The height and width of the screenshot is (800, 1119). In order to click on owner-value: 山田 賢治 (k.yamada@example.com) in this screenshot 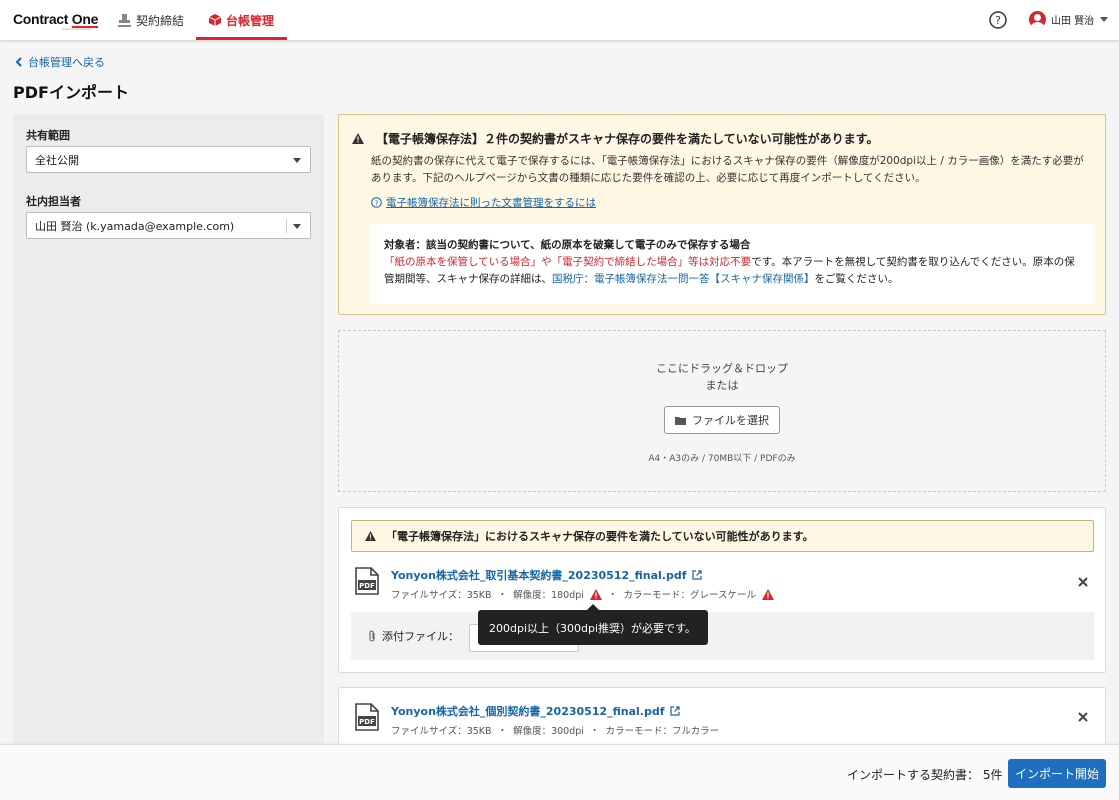, I will do `click(135, 226)`.